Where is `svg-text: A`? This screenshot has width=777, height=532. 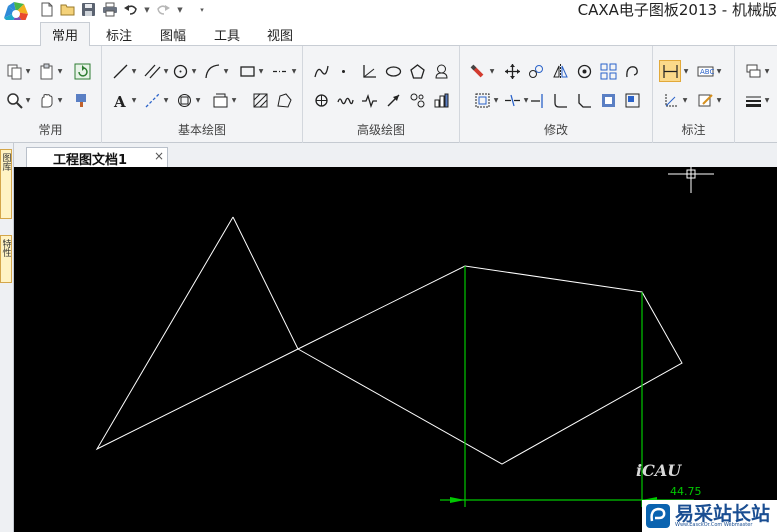
svg-text: A is located at coordinates (119, 101).